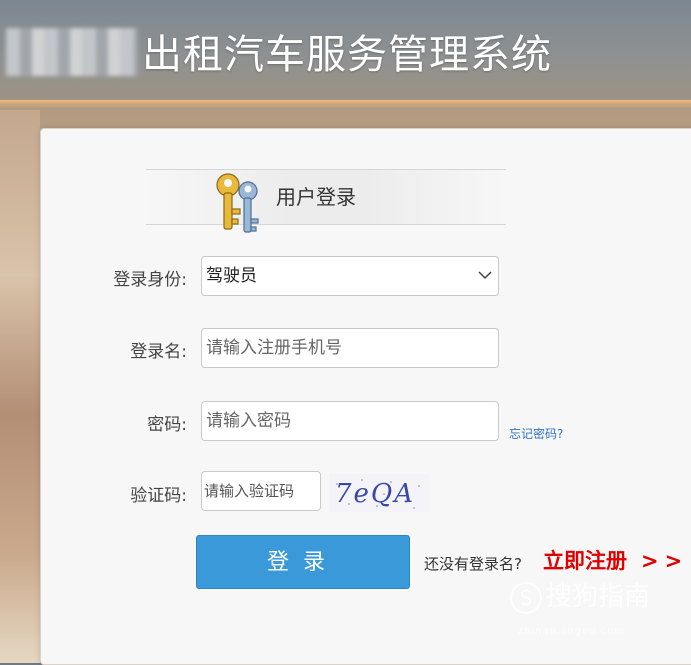 This screenshot has width=691, height=665. What do you see at coordinates (473, 564) in the screenshot?
I see `no-account-text: 还没有登录名?` at bounding box center [473, 564].